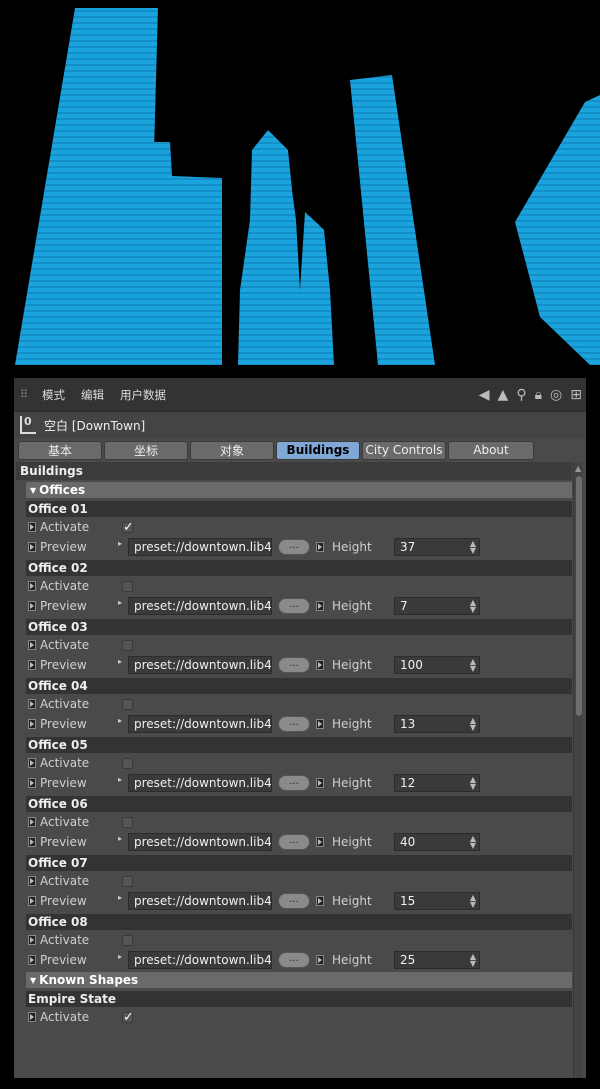  Describe the element at coordinates (299, 980) in the screenshot. I see `group-known-shapes: ▼ Known Shapes` at that location.